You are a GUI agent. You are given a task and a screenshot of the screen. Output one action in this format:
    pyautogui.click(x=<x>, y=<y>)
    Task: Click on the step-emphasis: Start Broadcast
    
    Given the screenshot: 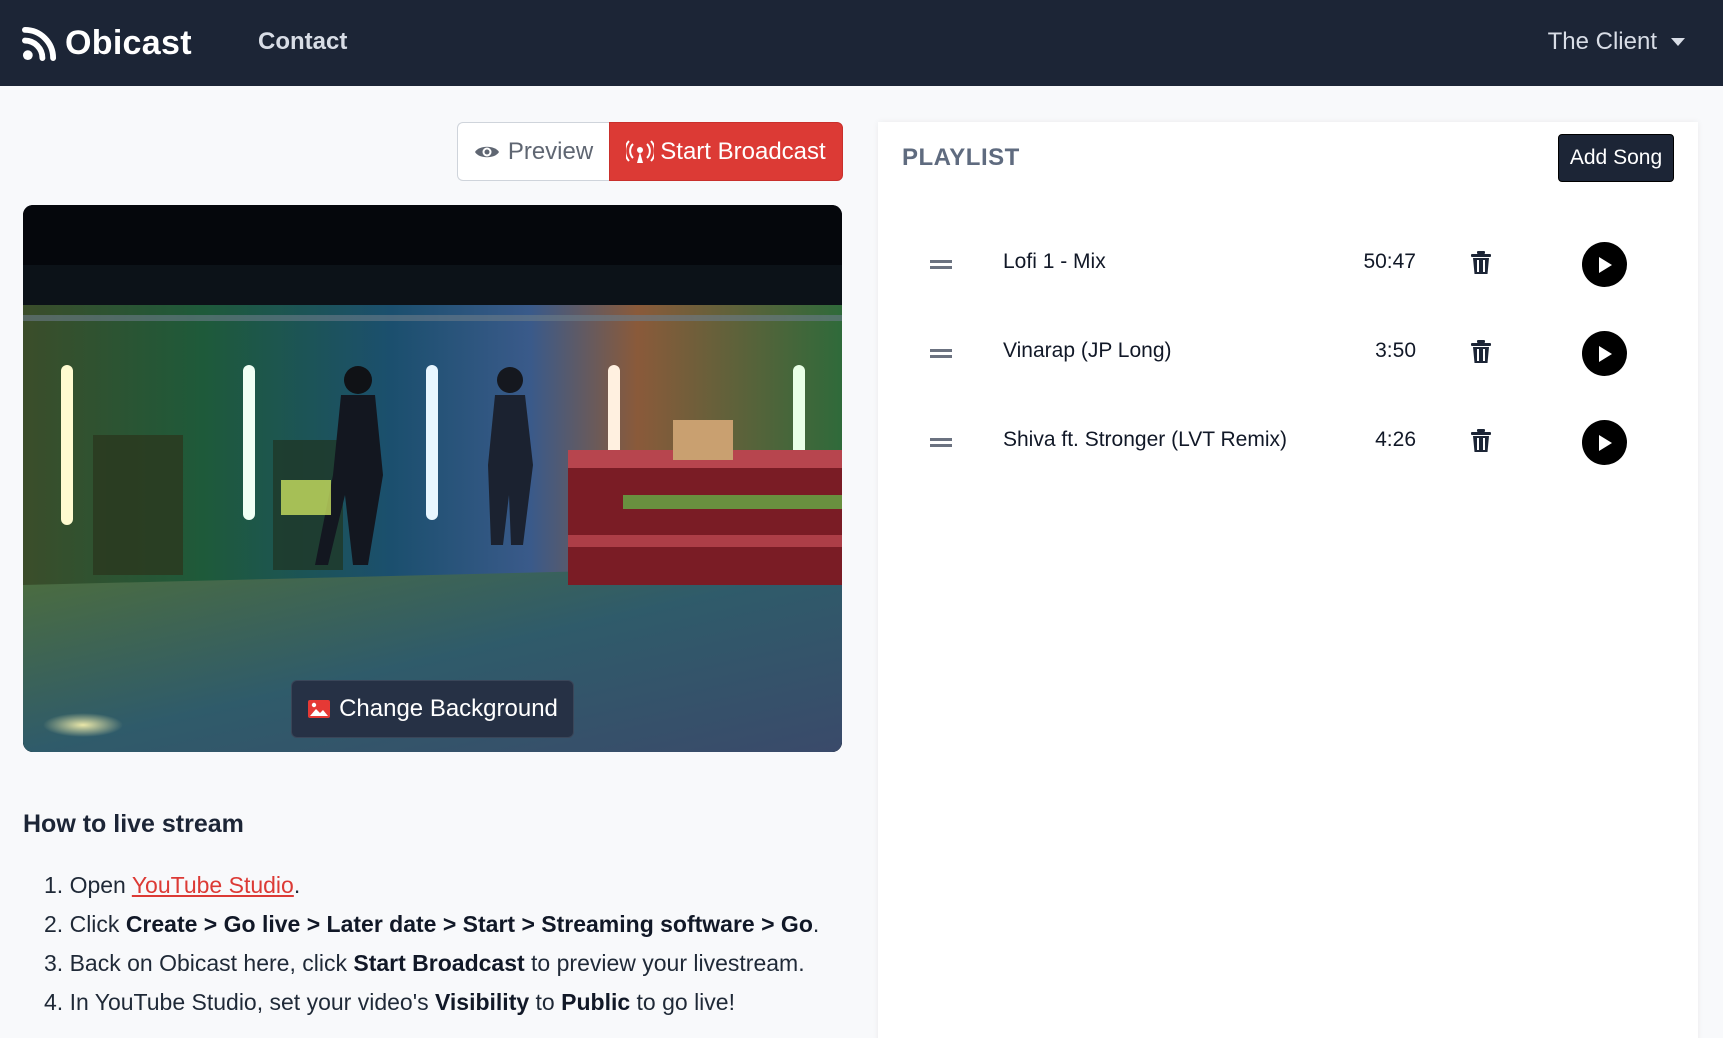 What is the action you would take?
    pyautogui.click(x=439, y=963)
    